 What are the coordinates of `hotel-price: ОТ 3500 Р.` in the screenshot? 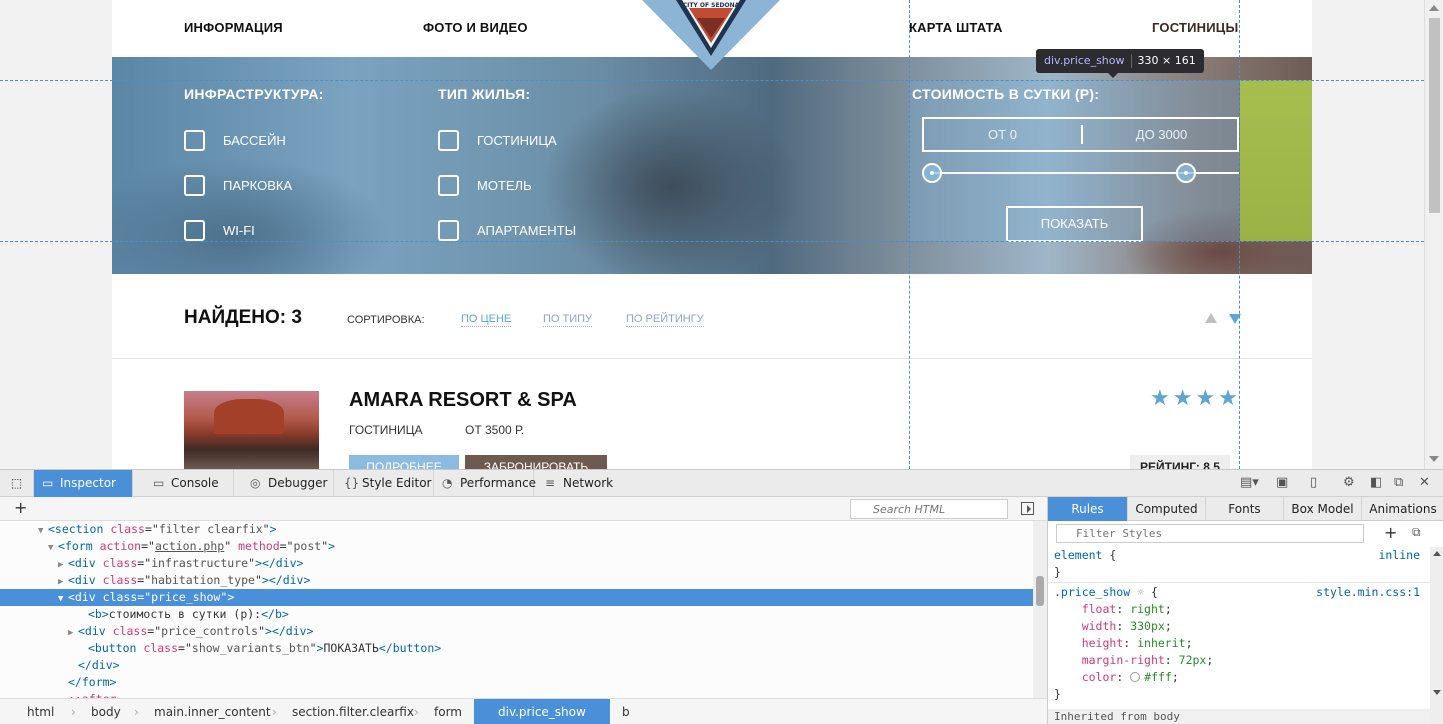 It's located at (495, 430).